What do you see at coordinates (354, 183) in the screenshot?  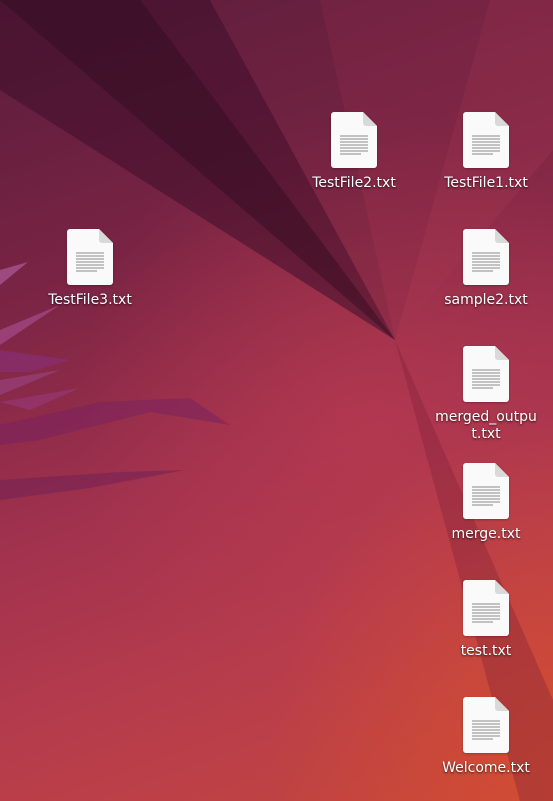 I see `file-label: TestFile2.txt` at bounding box center [354, 183].